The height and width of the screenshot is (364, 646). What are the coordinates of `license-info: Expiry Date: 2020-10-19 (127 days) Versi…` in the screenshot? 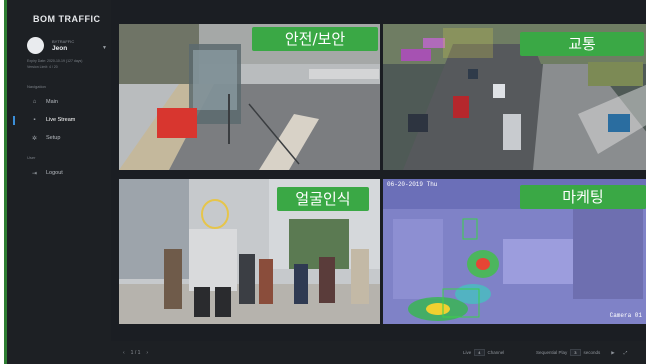 It's located at (54, 64).